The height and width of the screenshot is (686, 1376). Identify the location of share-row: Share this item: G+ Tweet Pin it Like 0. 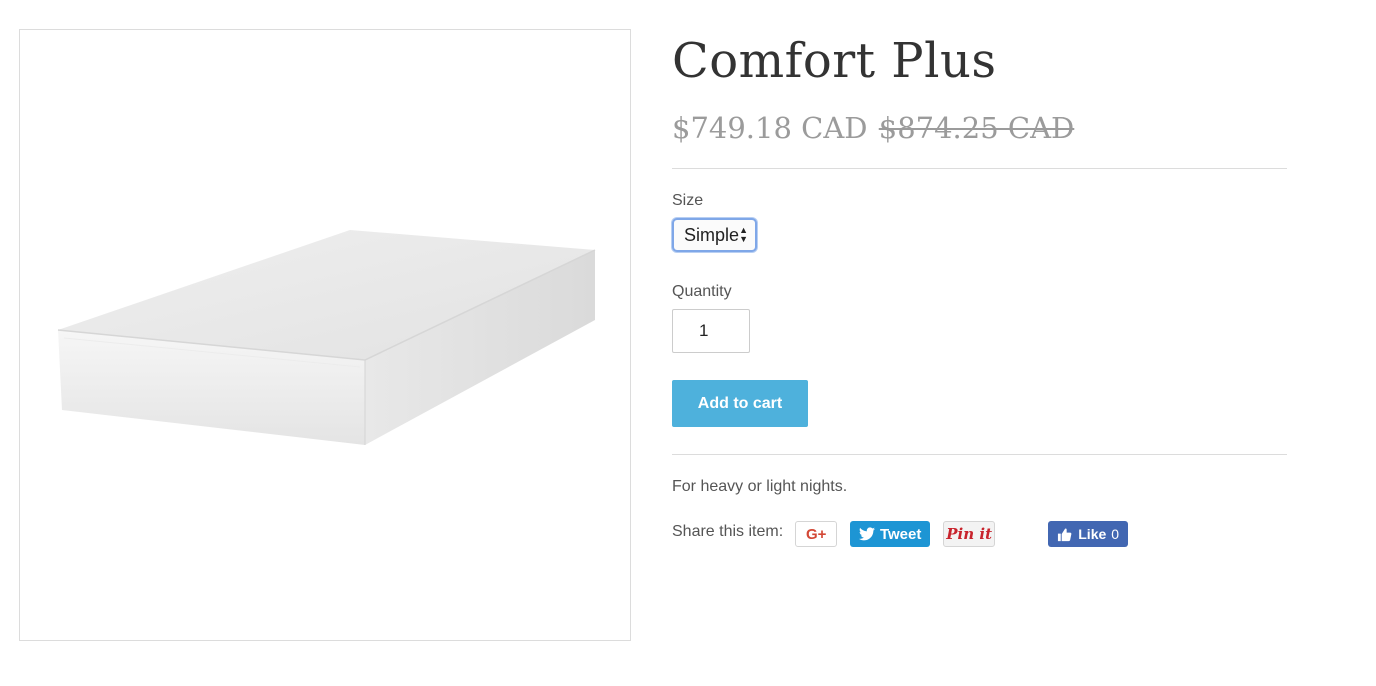
(979, 534).